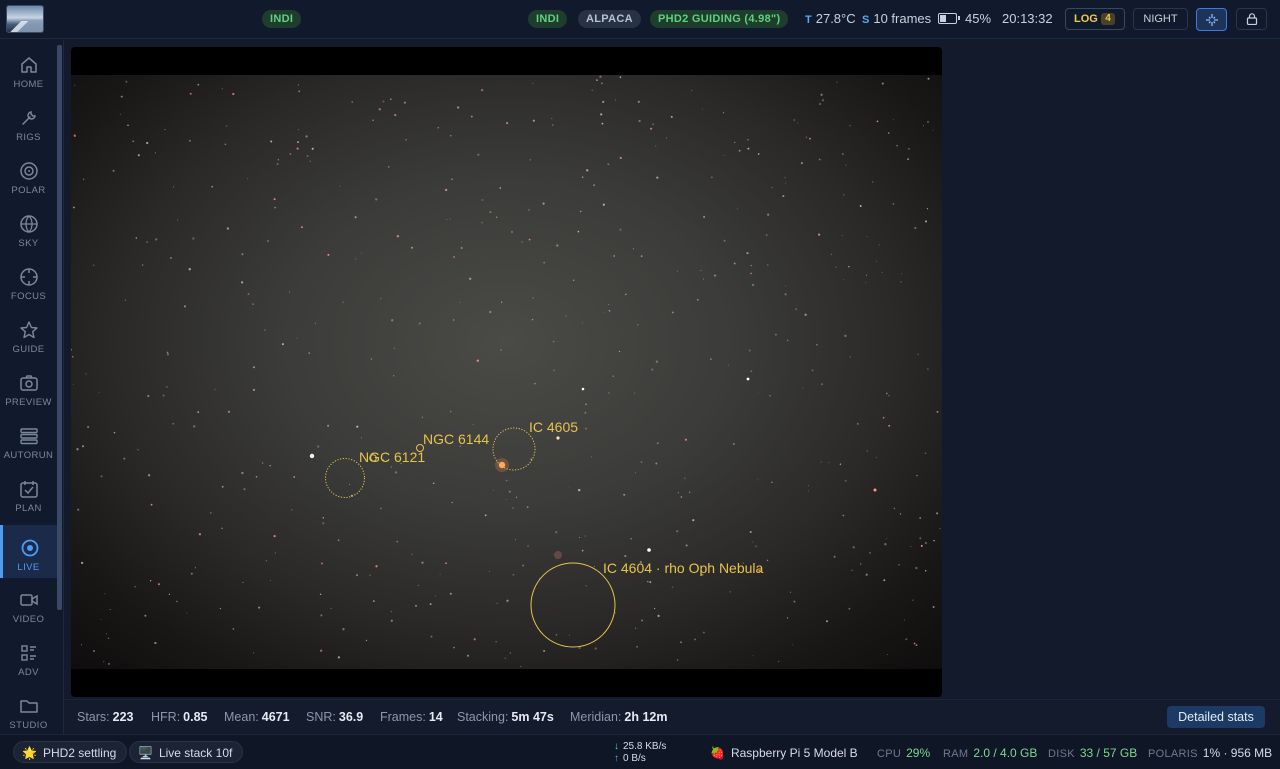 The image size is (1280, 769). I want to click on sidebar-item-plan: PLAN, so click(28, 492).